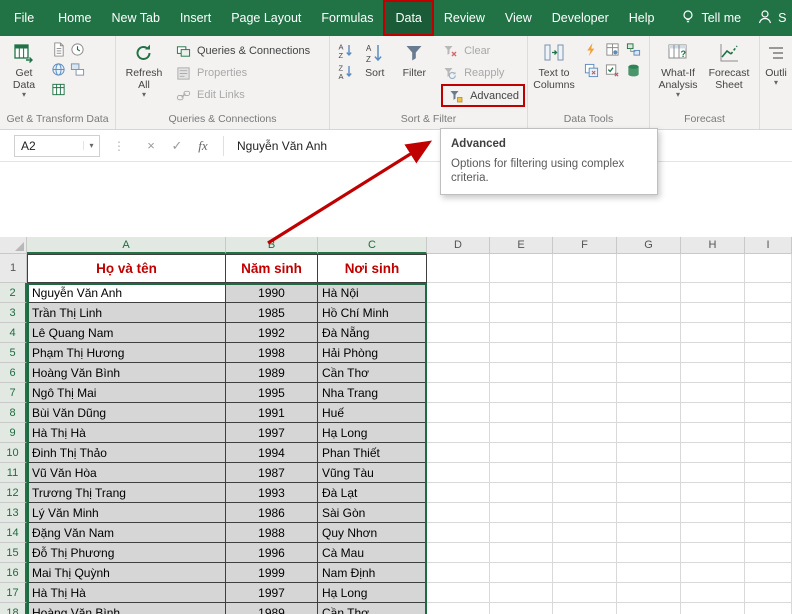 The height and width of the screenshot is (614, 792). I want to click on cell-C10: Phan Thiết, so click(372, 453).